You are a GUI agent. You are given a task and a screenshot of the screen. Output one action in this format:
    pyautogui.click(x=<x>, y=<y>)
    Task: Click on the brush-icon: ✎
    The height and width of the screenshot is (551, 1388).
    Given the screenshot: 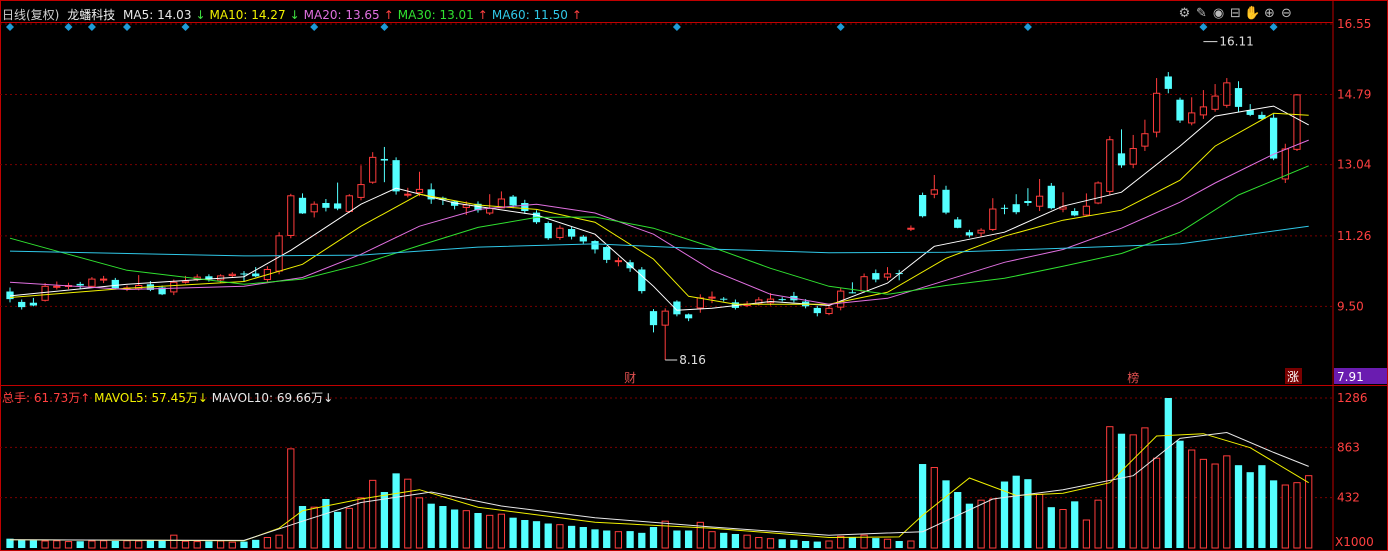 What is the action you would take?
    pyautogui.click(x=1201, y=13)
    